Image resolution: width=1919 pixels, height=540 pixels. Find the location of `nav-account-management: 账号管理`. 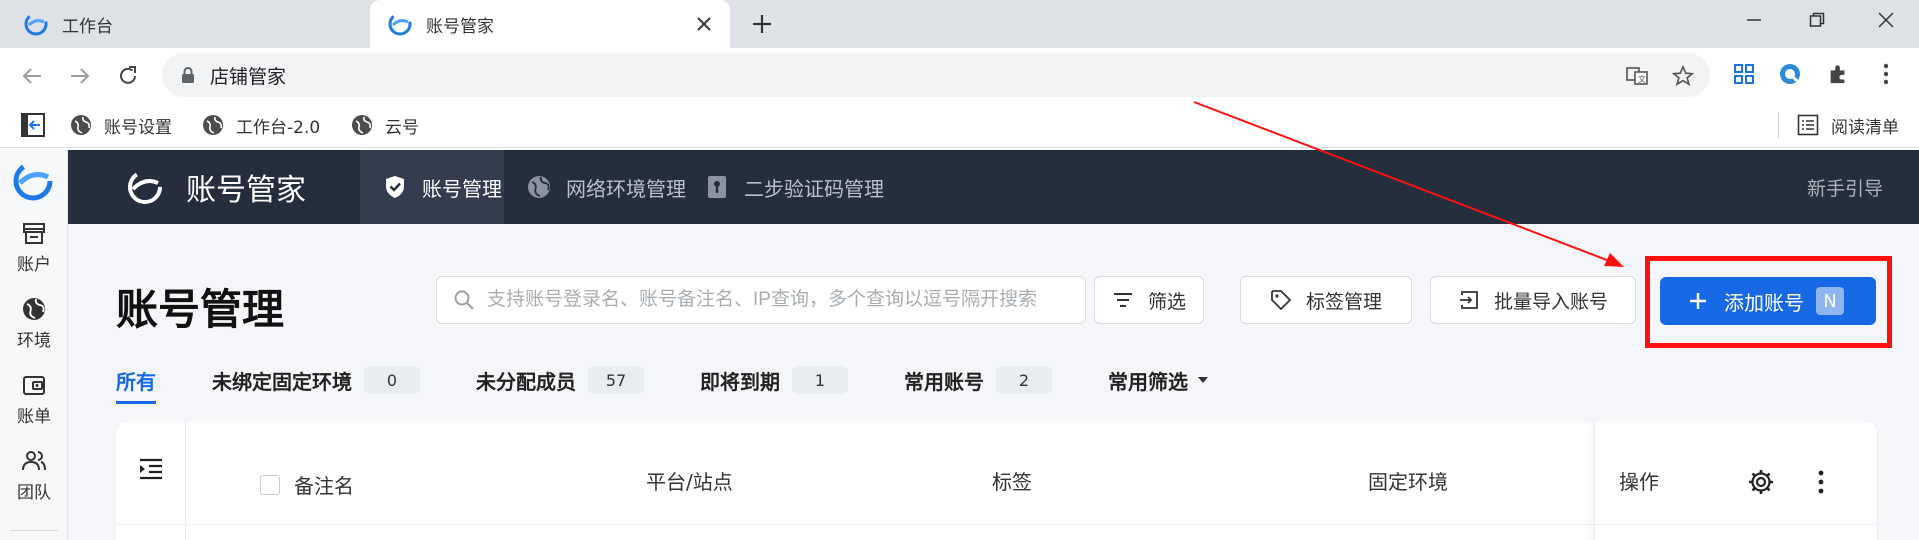

nav-account-management: 账号管理 is located at coordinates (432, 187).